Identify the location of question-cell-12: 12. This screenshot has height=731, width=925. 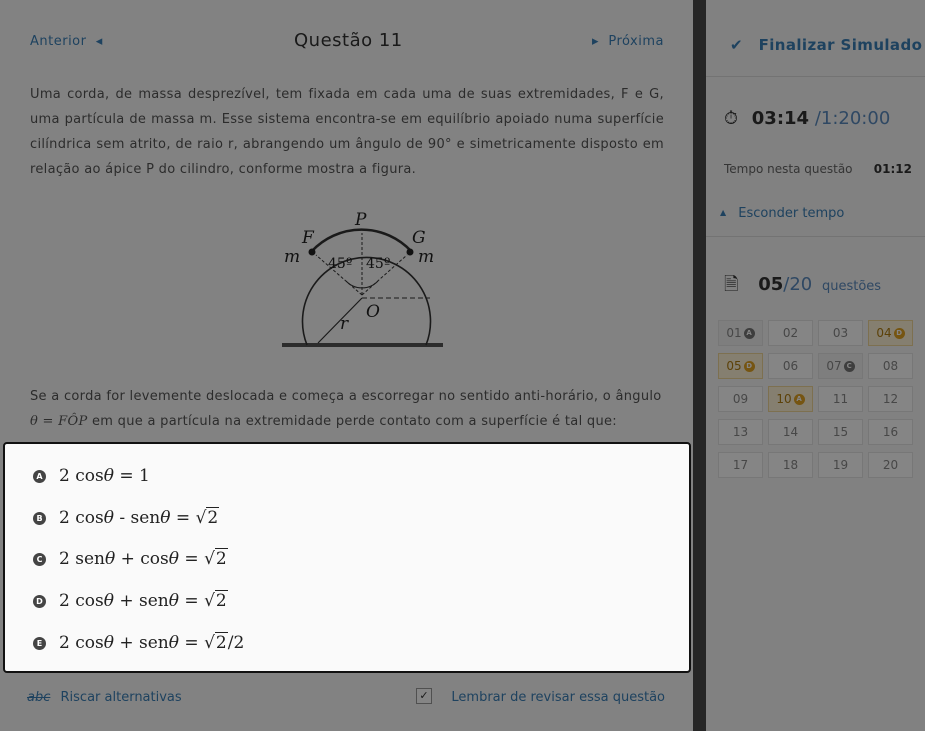
(890, 399).